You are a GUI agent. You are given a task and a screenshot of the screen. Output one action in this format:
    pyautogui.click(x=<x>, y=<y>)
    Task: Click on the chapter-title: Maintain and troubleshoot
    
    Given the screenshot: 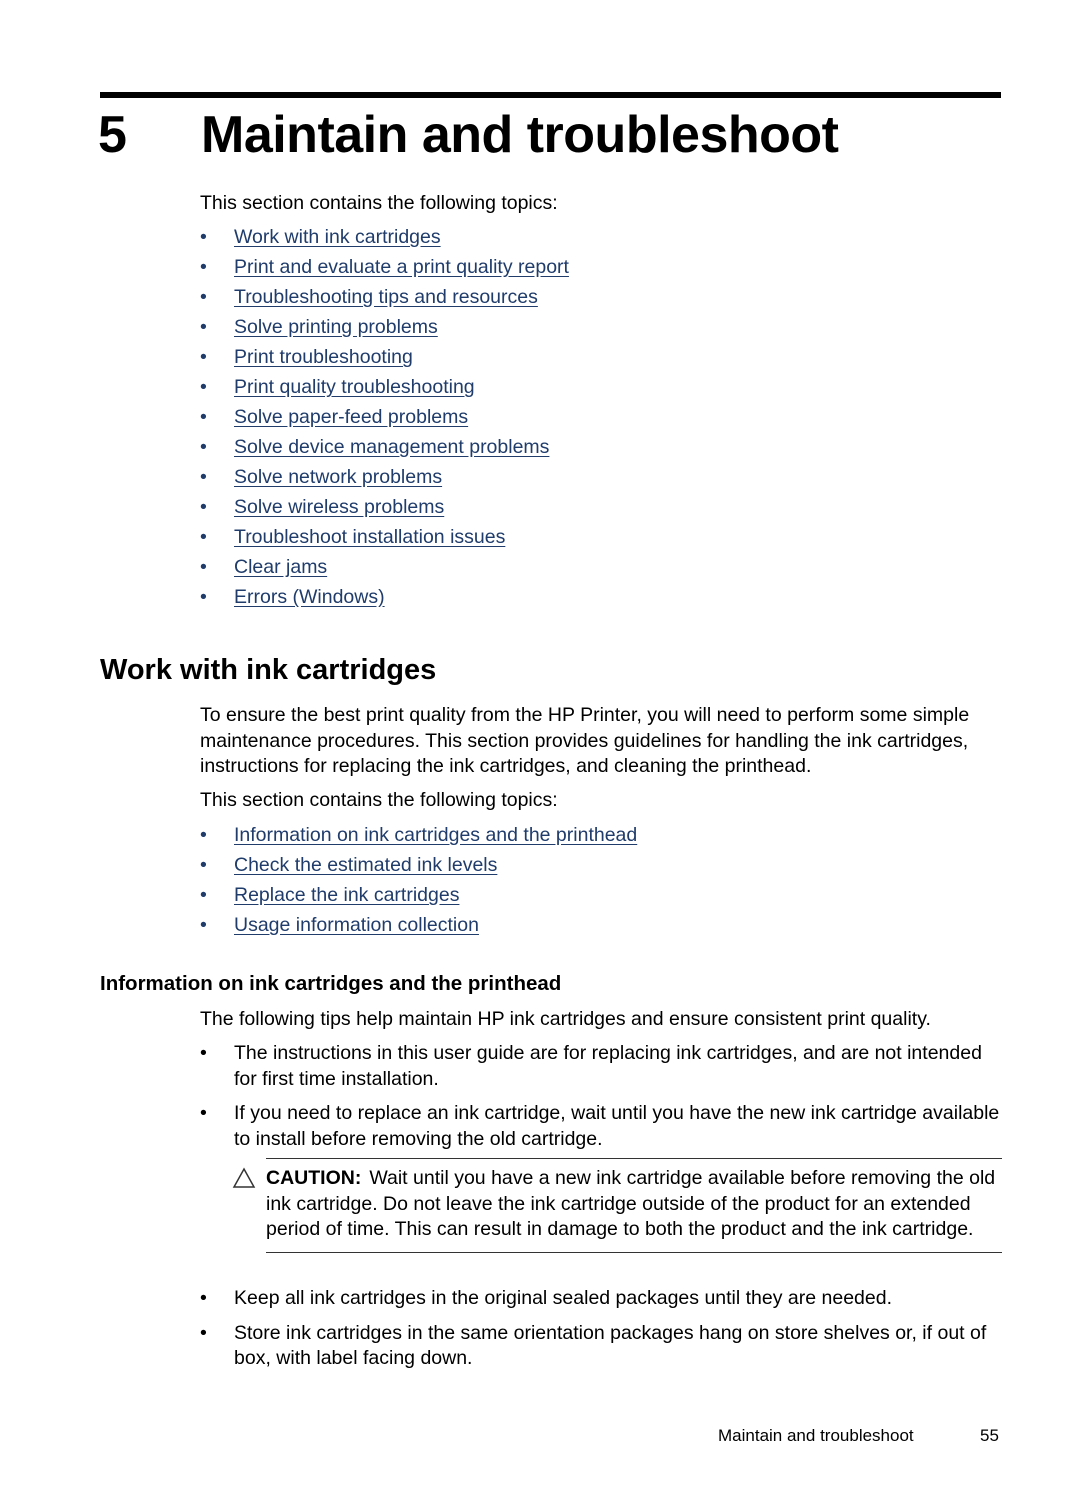 What is the action you would take?
    pyautogui.click(x=520, y=135)
    